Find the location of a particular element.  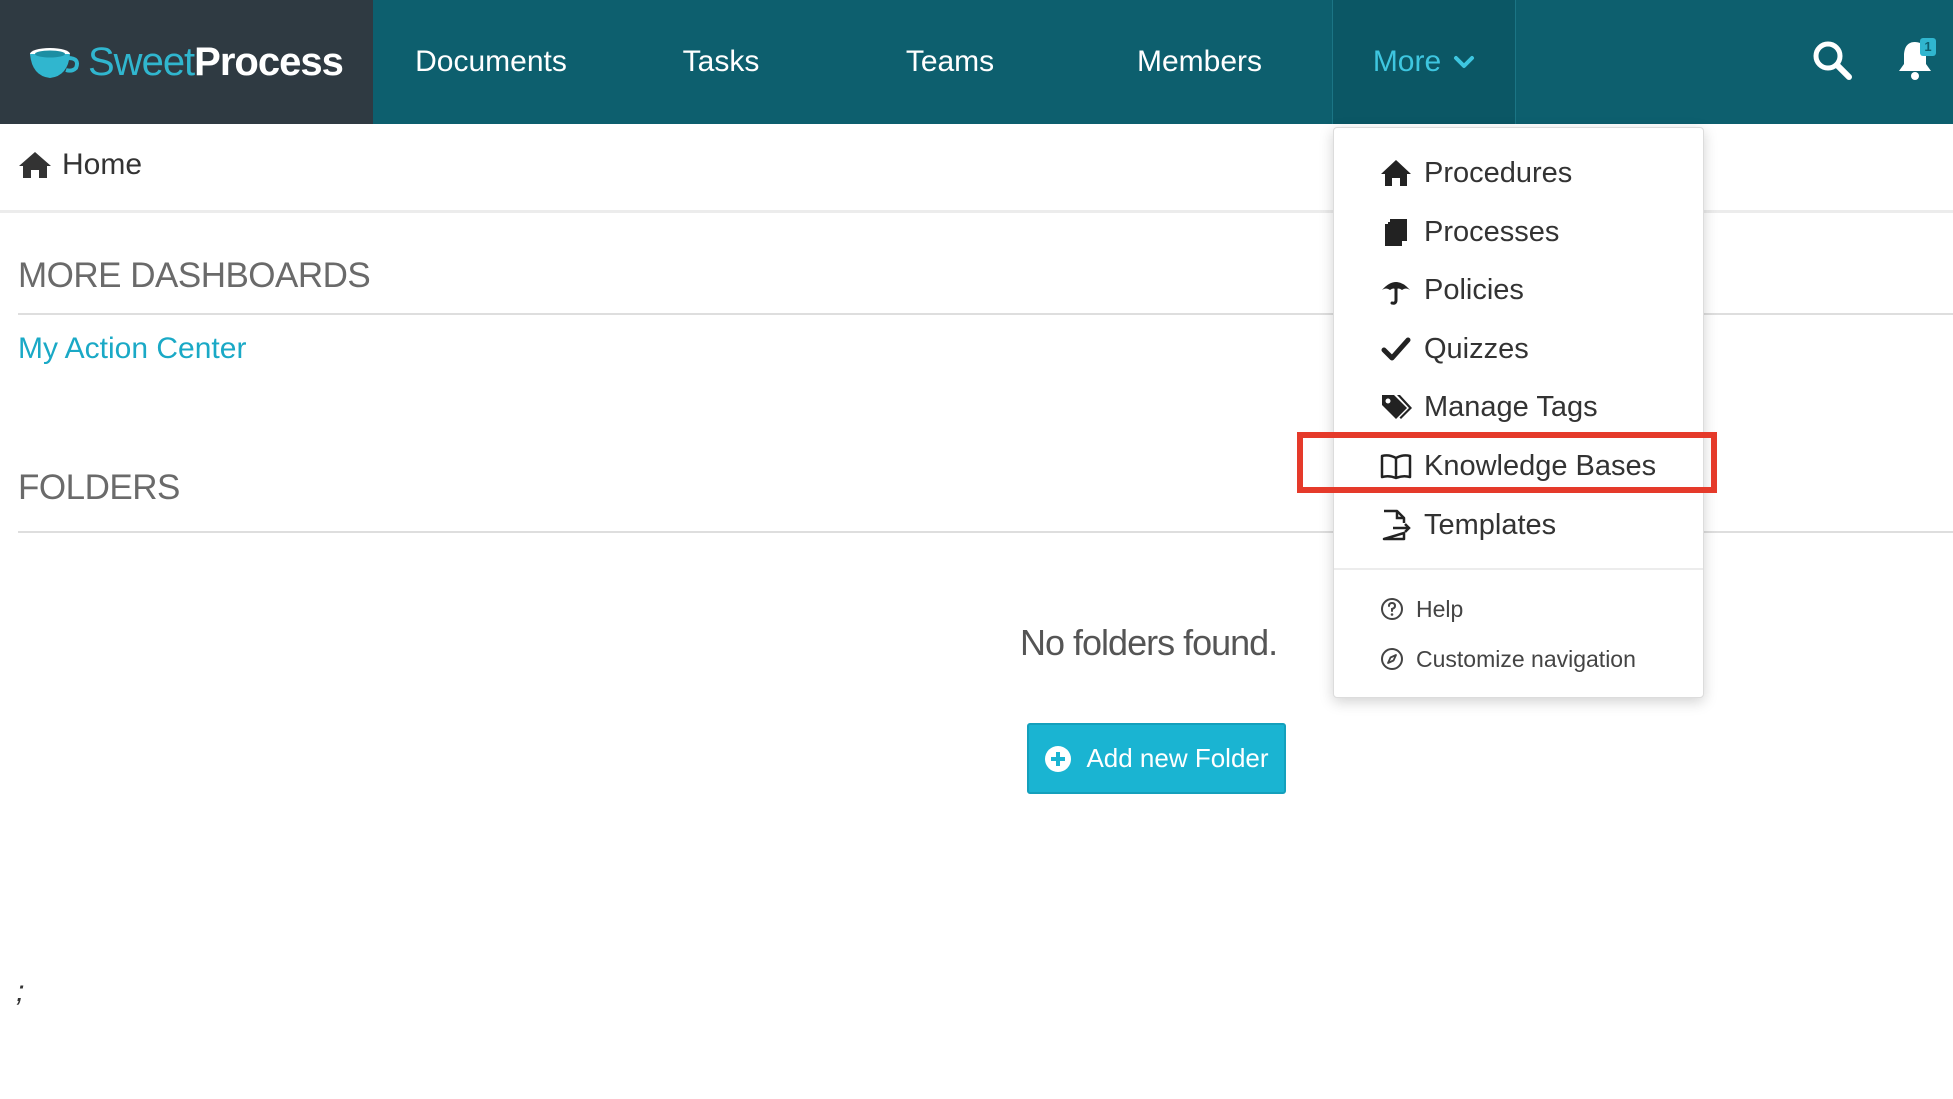

add-new-folder-button: Add new Folder is located at coordinates (1156, 758).